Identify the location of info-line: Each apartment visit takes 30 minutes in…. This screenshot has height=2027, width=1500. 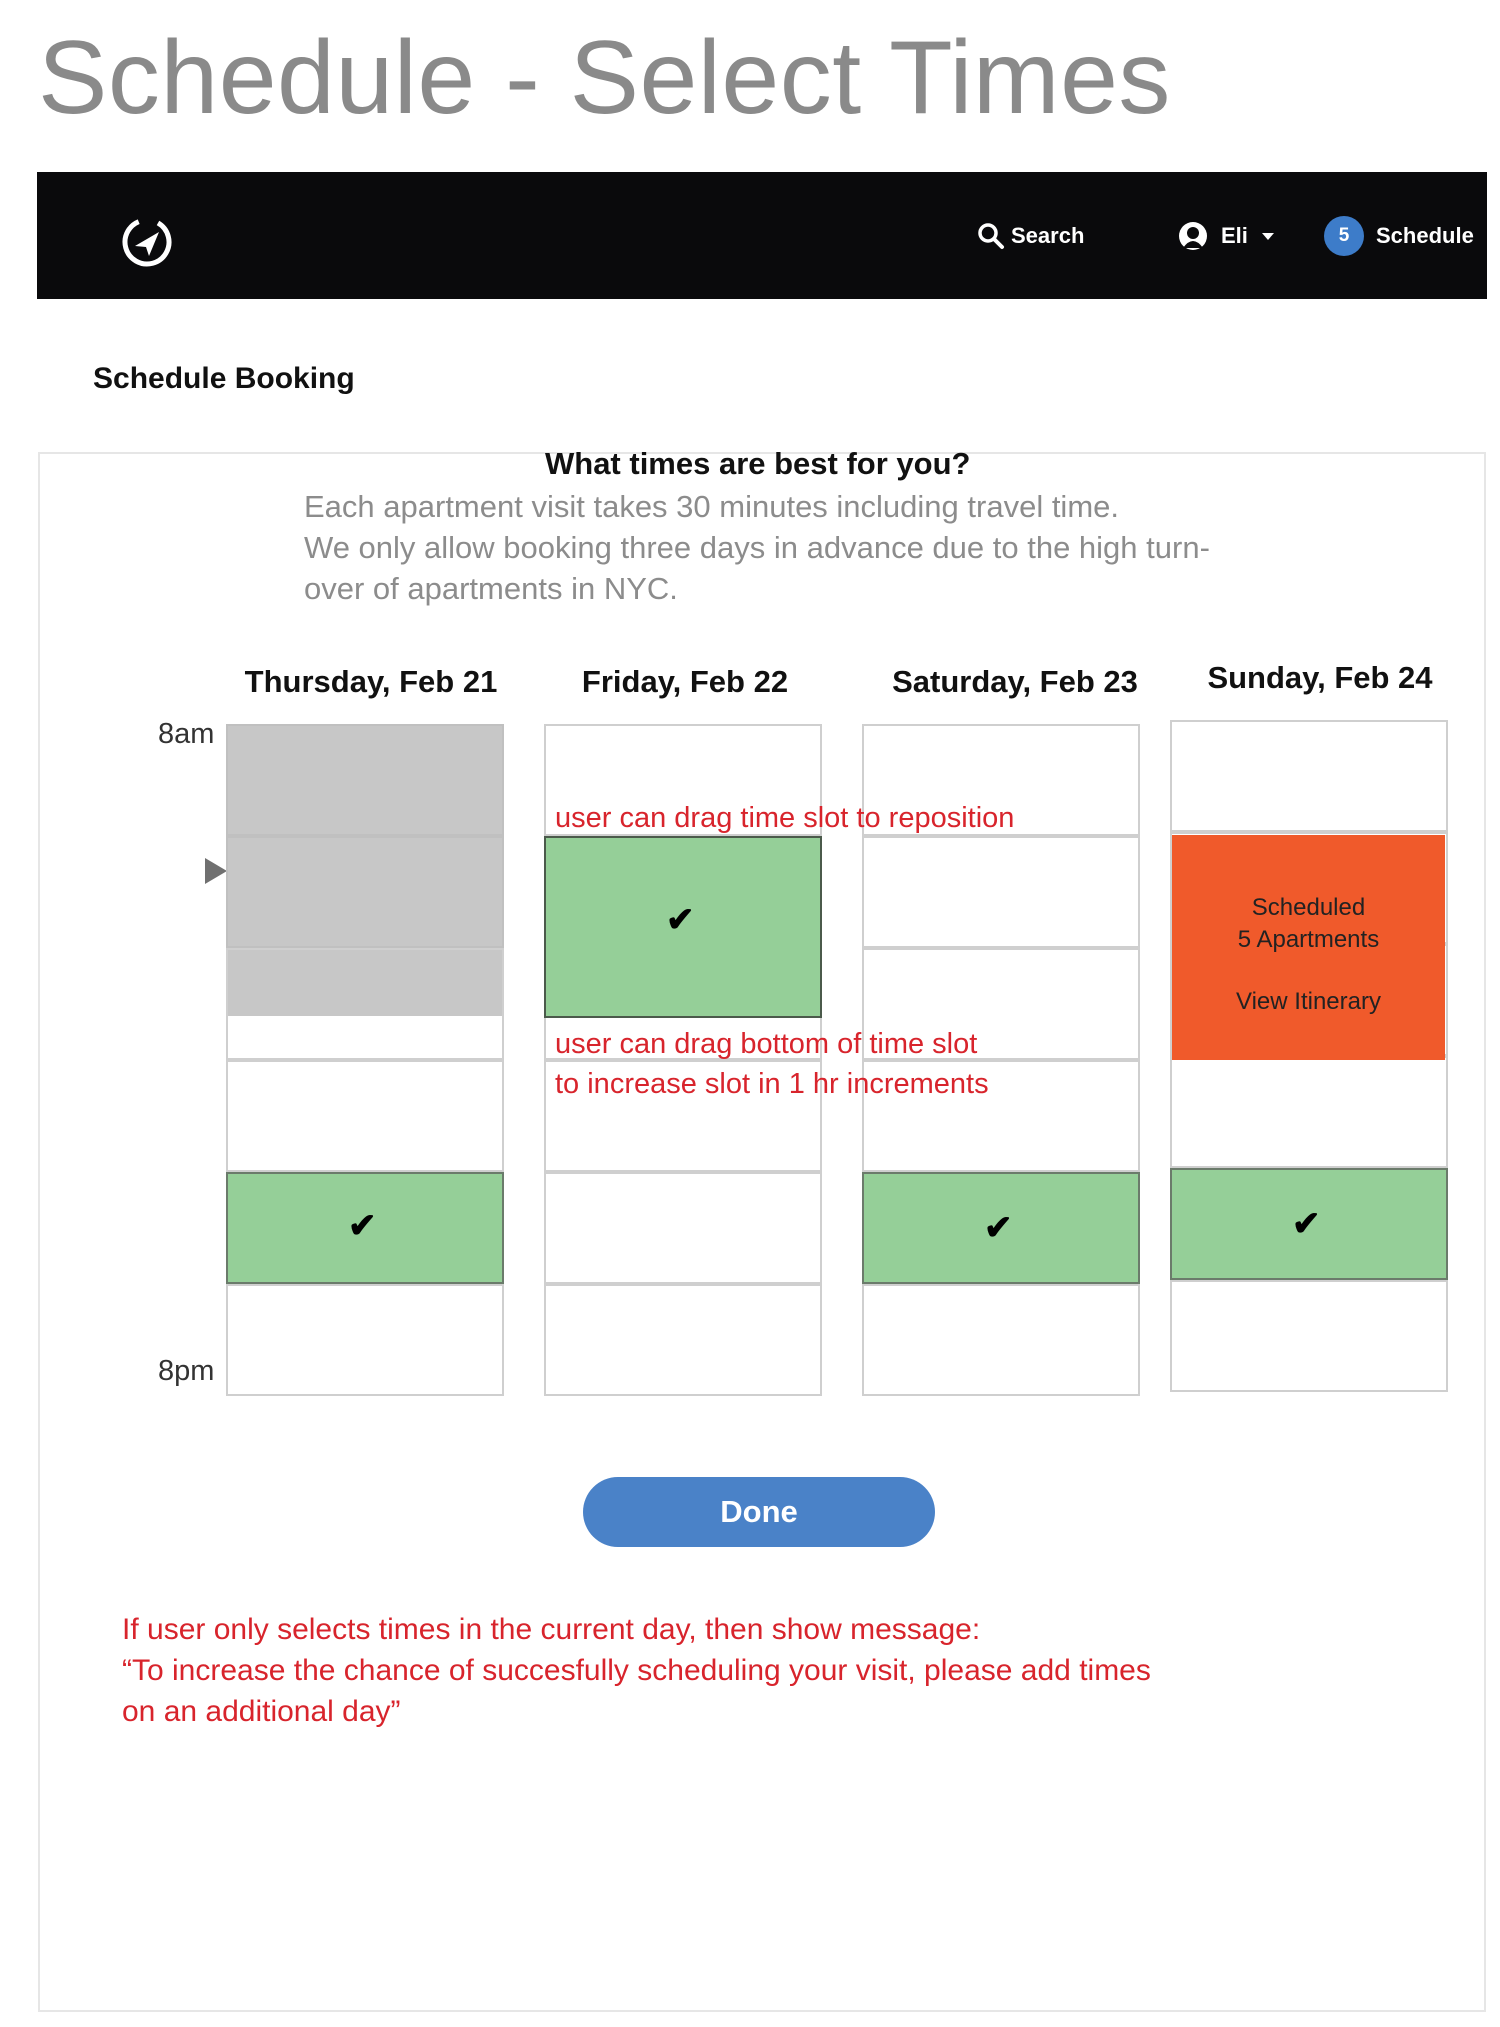
(711, 506).